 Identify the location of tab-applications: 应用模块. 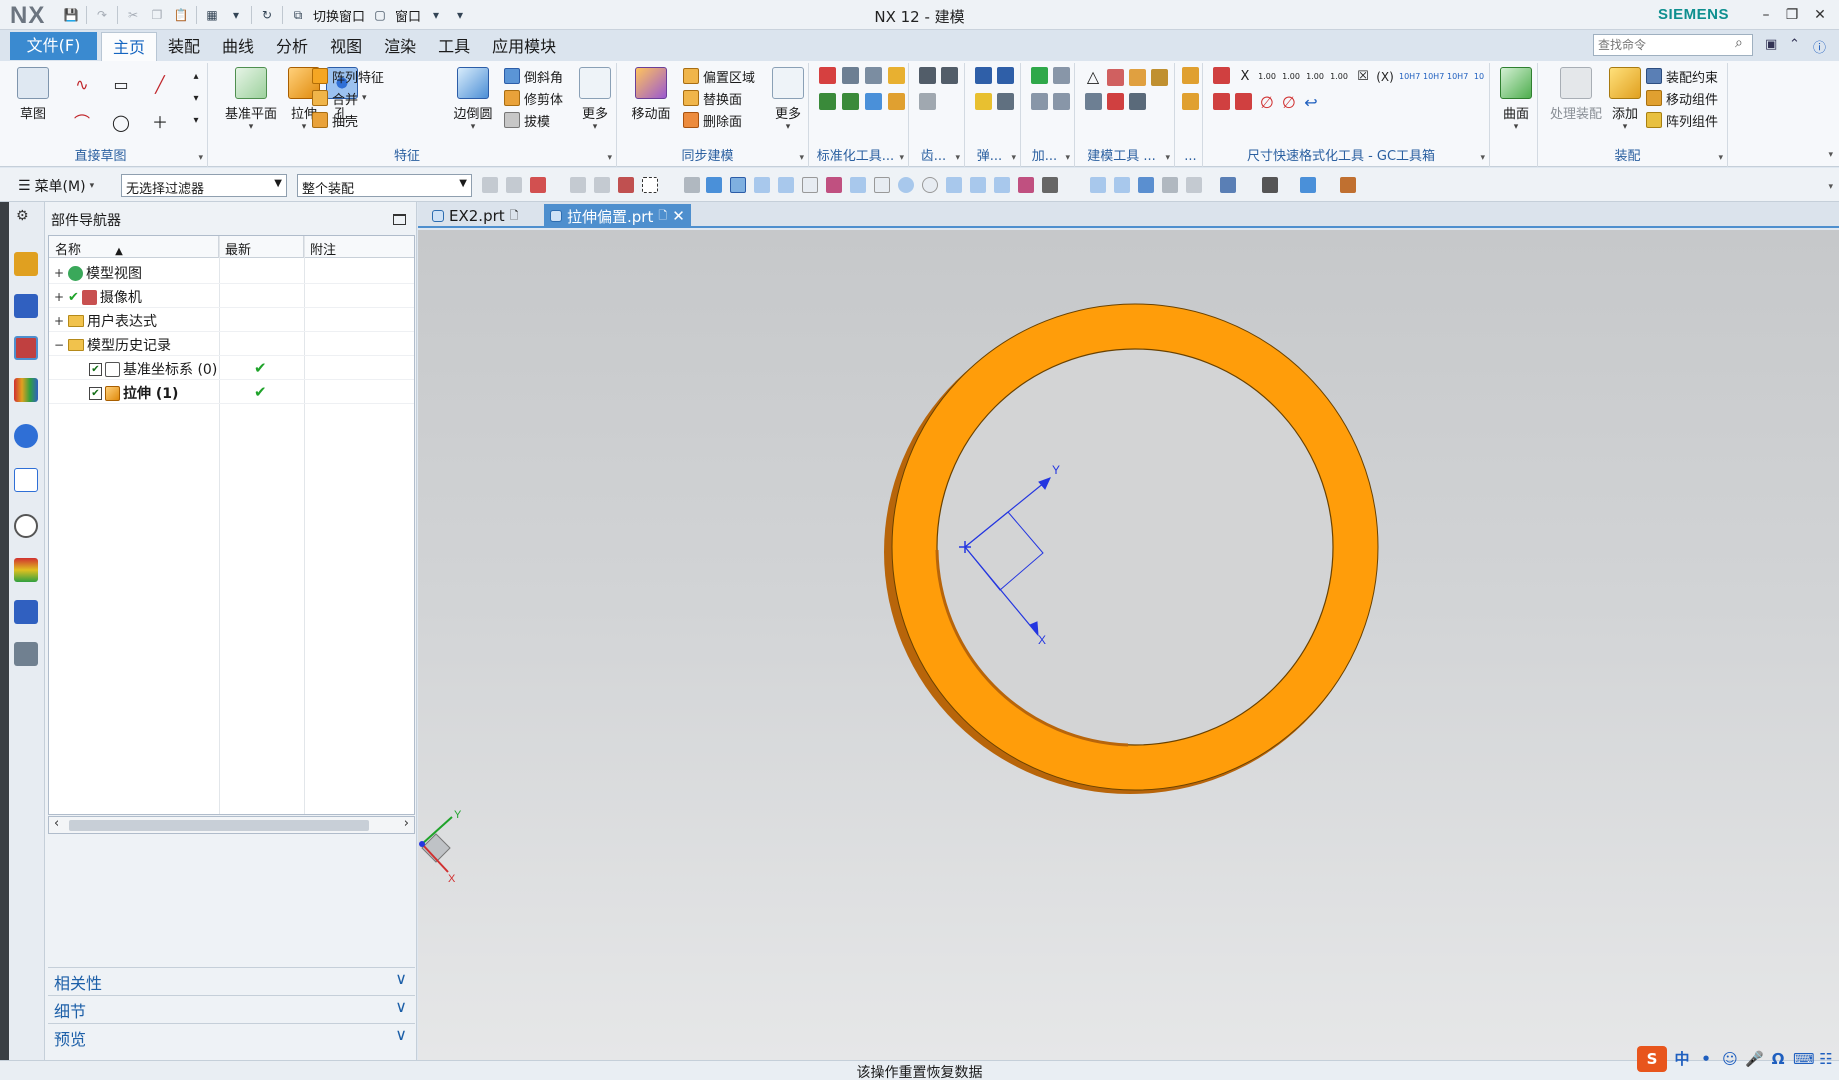
(524, 46).